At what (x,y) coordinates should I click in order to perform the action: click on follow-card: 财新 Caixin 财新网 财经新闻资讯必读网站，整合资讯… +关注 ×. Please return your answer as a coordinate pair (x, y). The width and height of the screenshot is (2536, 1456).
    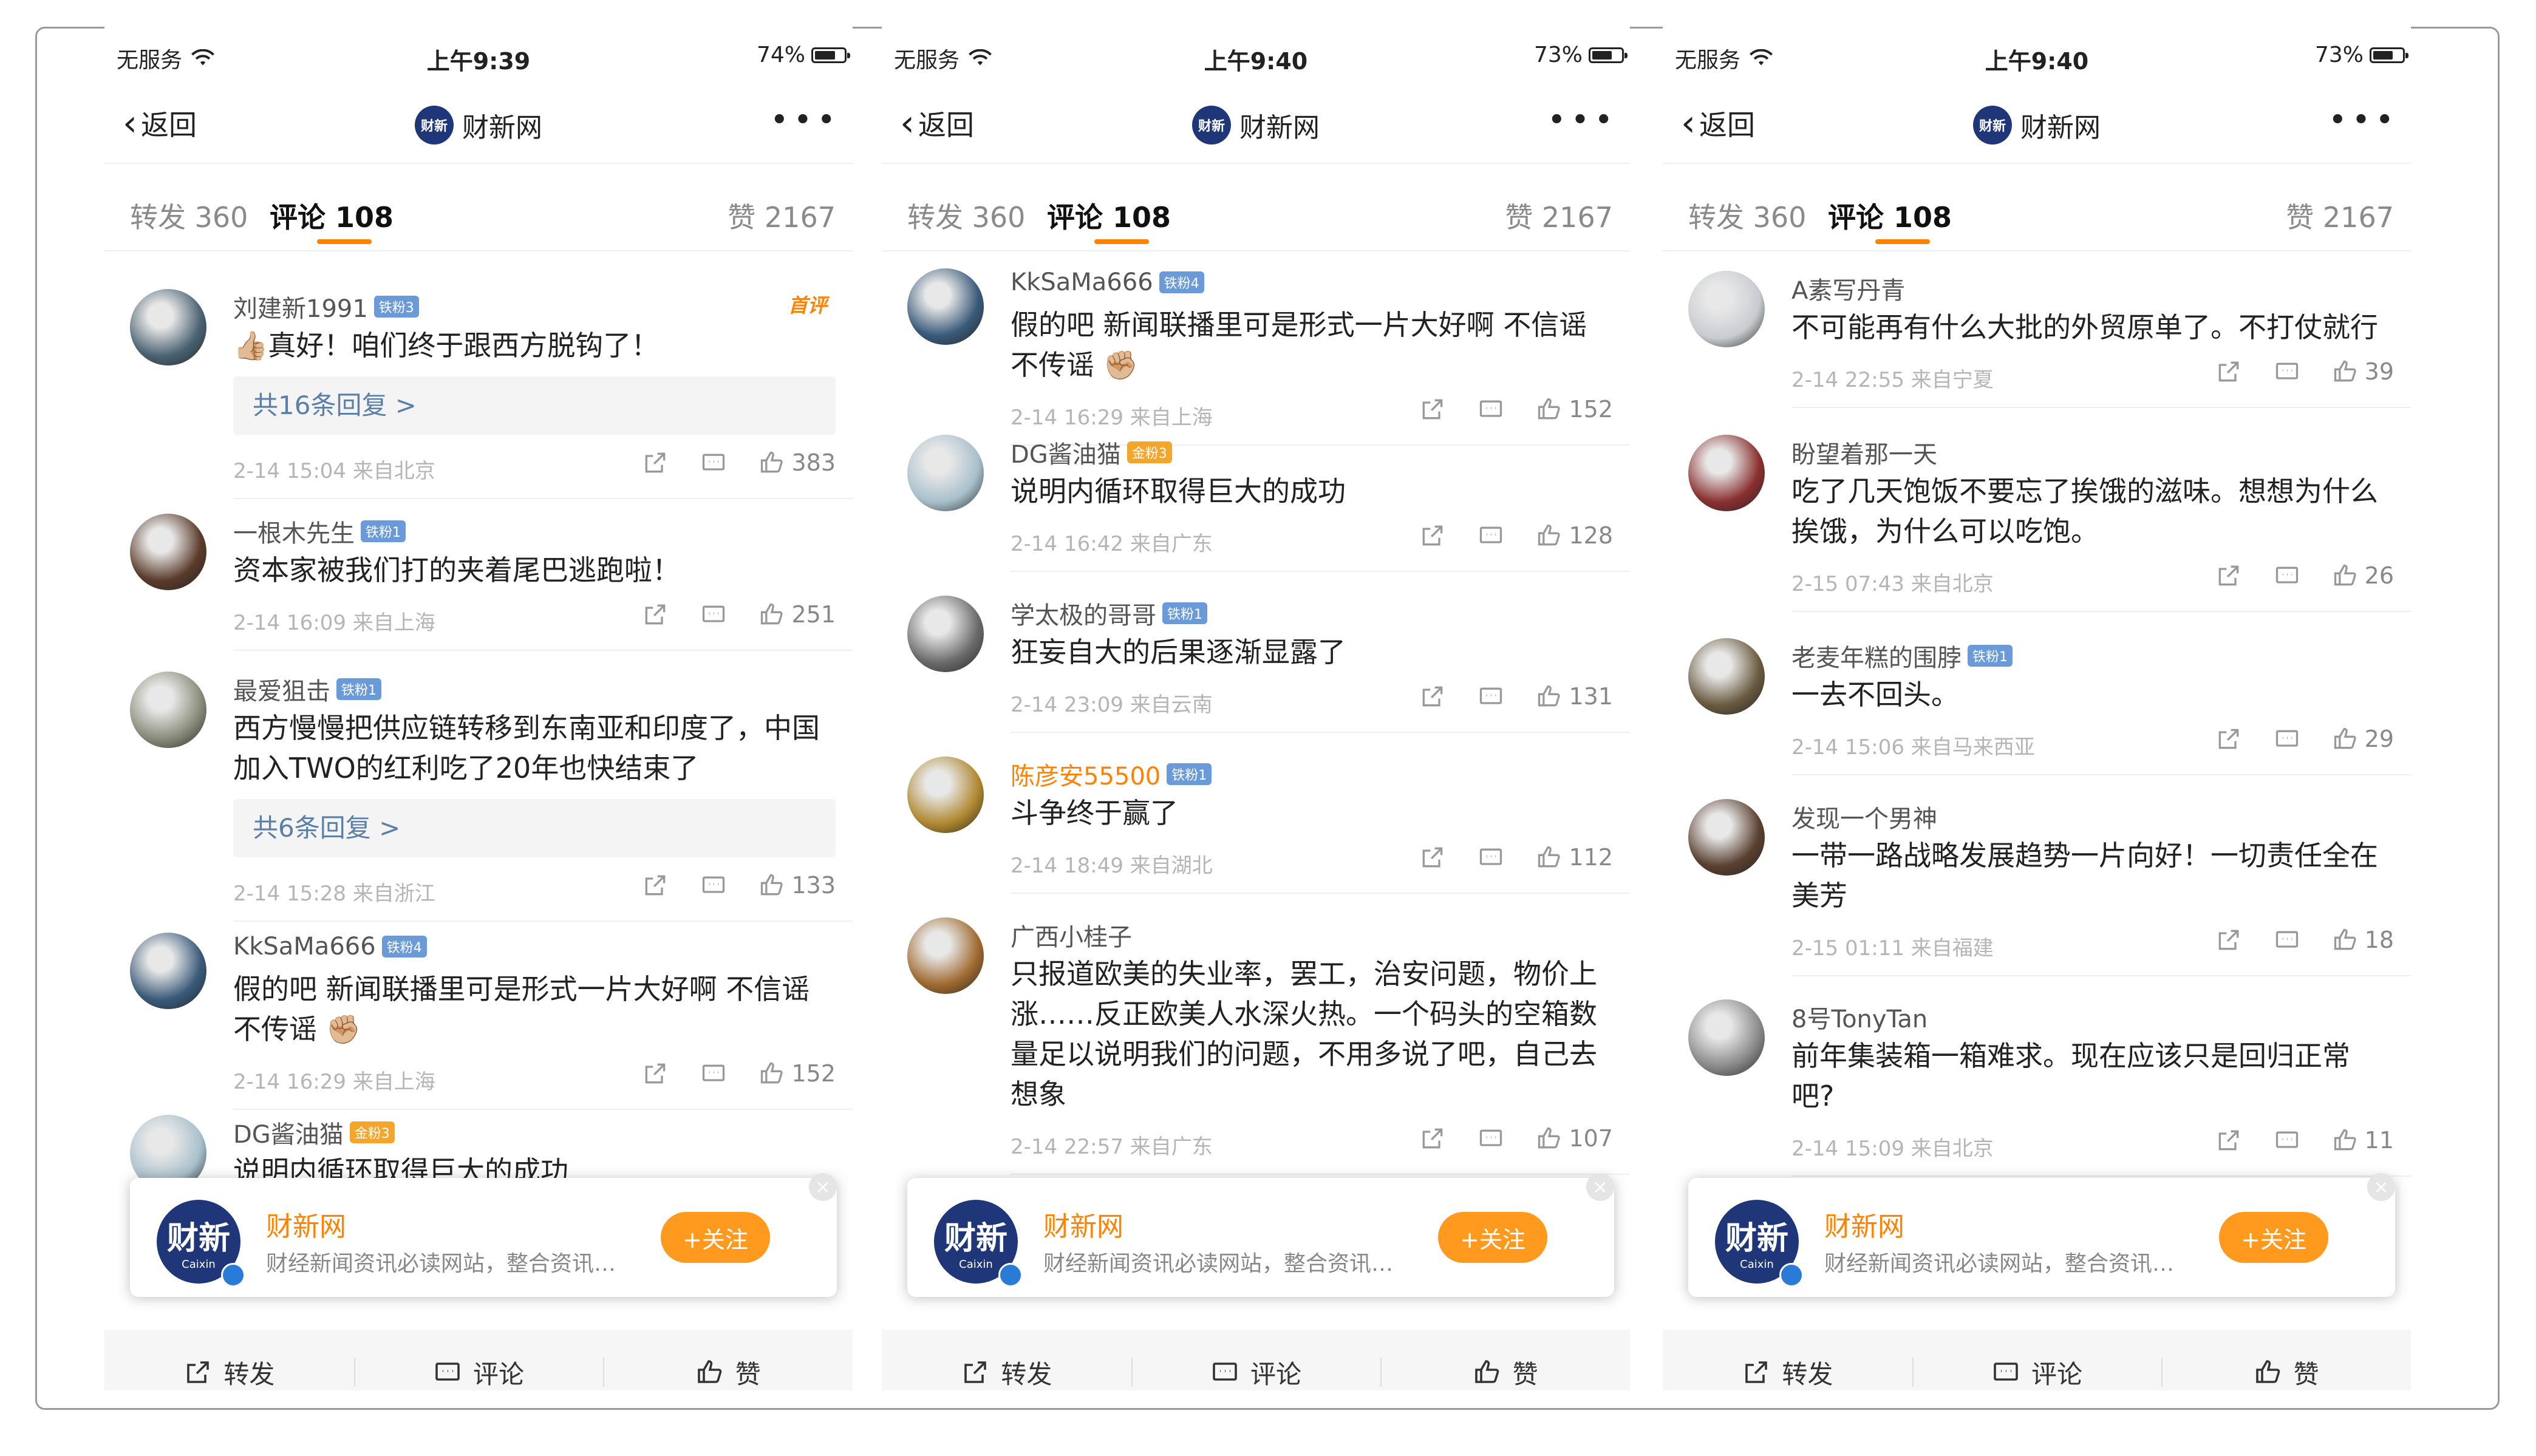
    Looking at the image, I should click on (483, 1235).